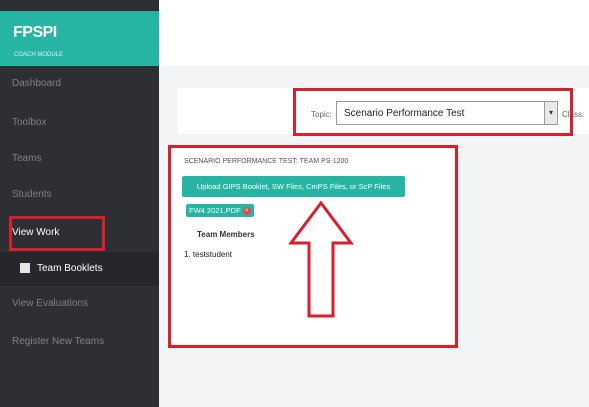 The image size is (589, 407). What do you see at coordinates (321, 259) in the screenshot?
I see `up-arrow-icon` at bounding box center [321, 259].